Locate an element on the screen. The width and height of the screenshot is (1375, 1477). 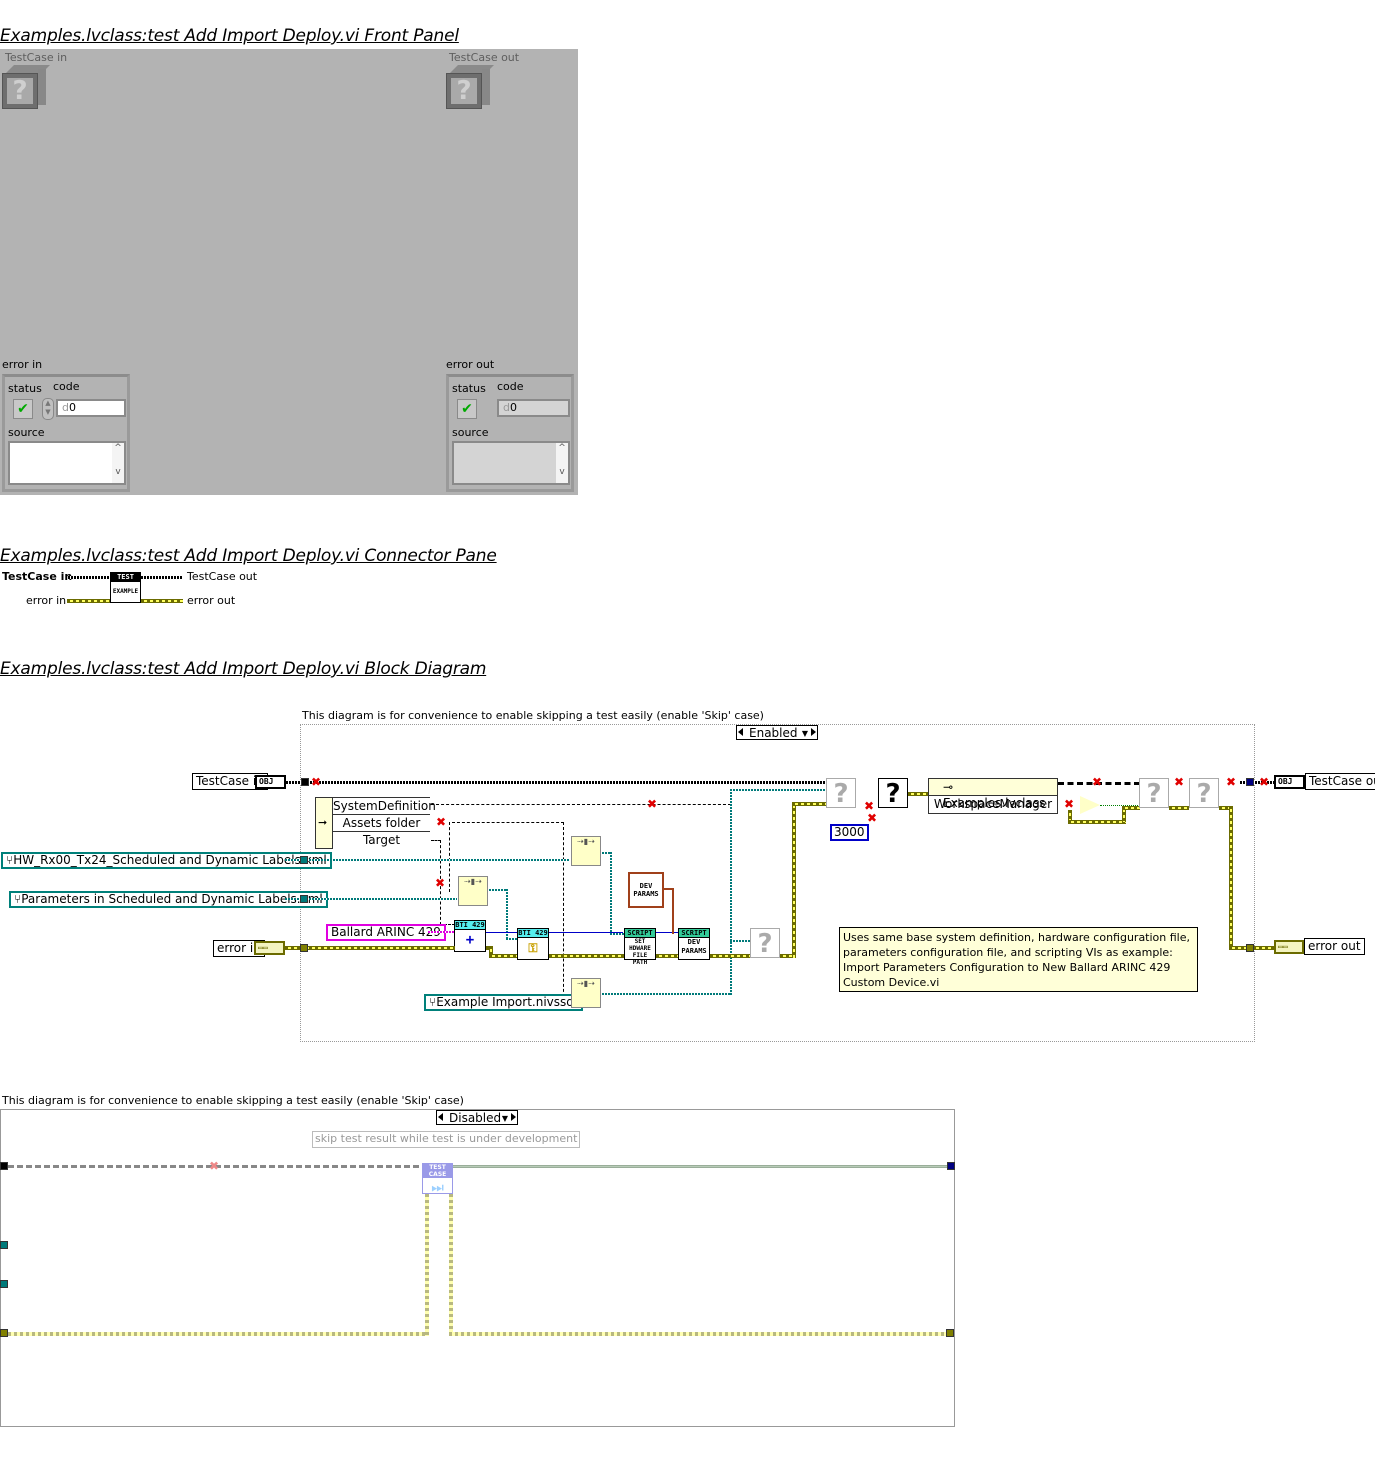
cp-output-testcase-out: TestCase out is located at coordinates (222, 576).